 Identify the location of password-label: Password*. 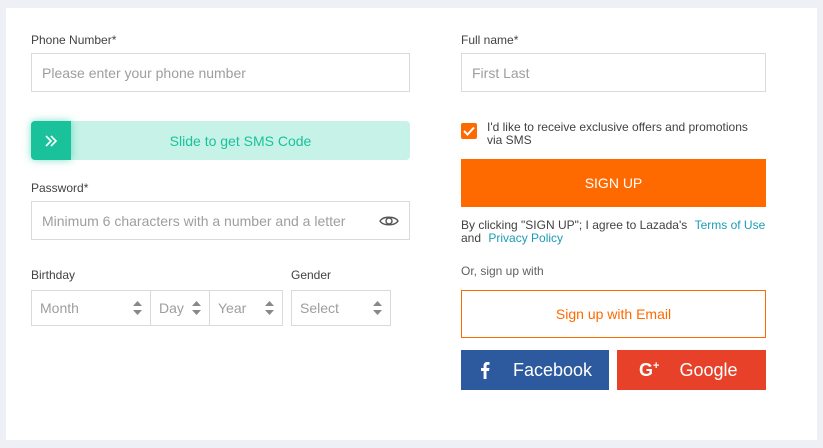
(60, 188).